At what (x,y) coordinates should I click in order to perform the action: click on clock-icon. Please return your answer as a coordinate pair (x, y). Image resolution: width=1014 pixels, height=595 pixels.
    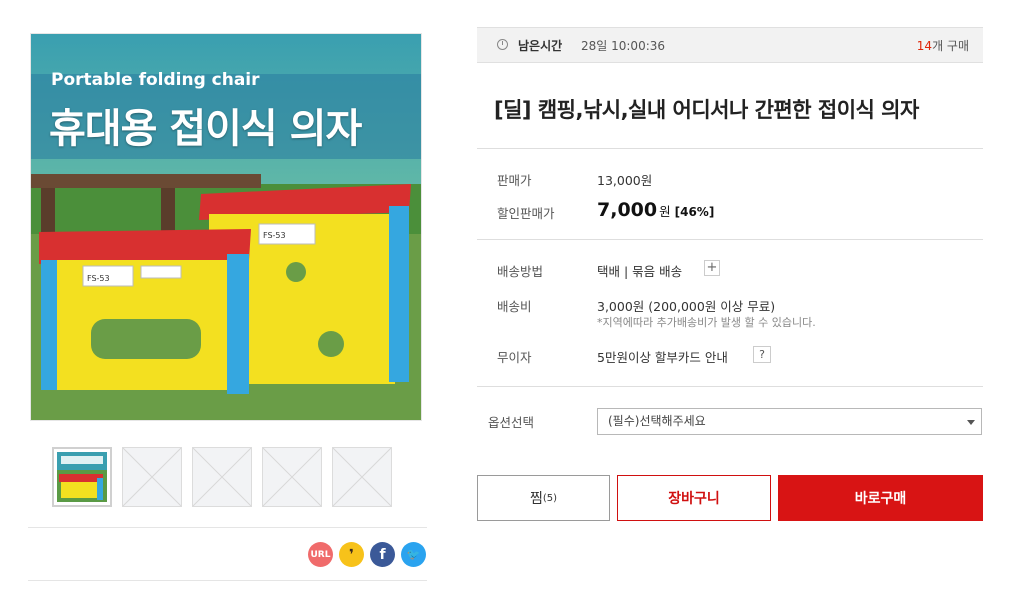
    Looking at the image, I should click on (502, 44).